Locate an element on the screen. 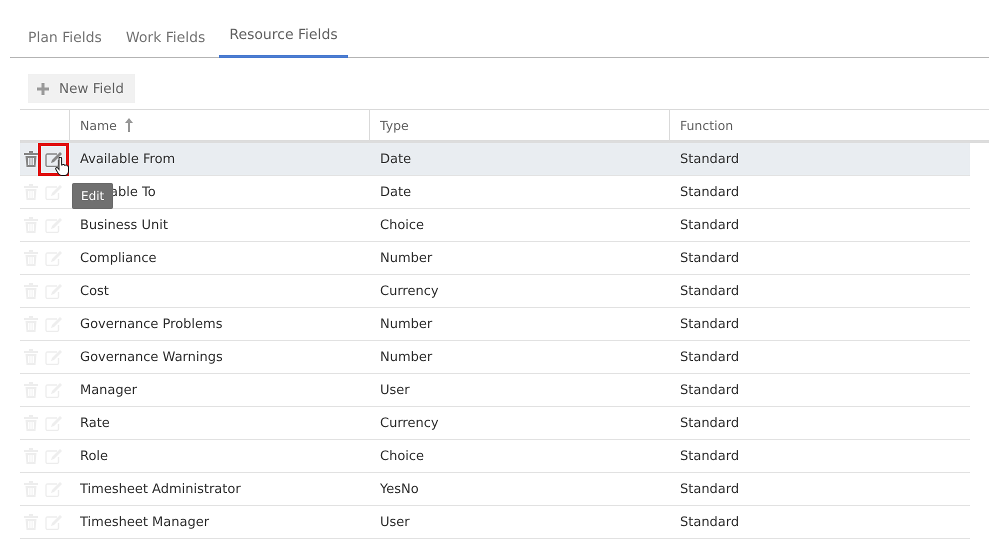 The width and height of the screenshot is (989, 556). table-cell: Cost is located at coordinates (94, 291).